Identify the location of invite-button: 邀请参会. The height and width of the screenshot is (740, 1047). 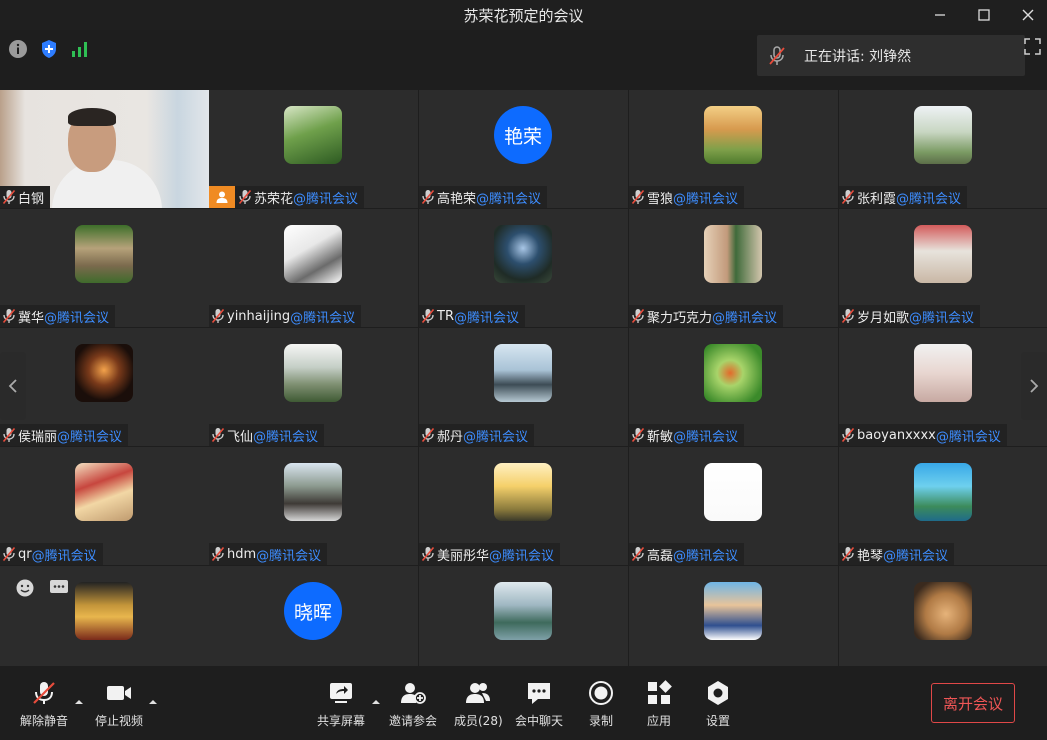
(413, 704).